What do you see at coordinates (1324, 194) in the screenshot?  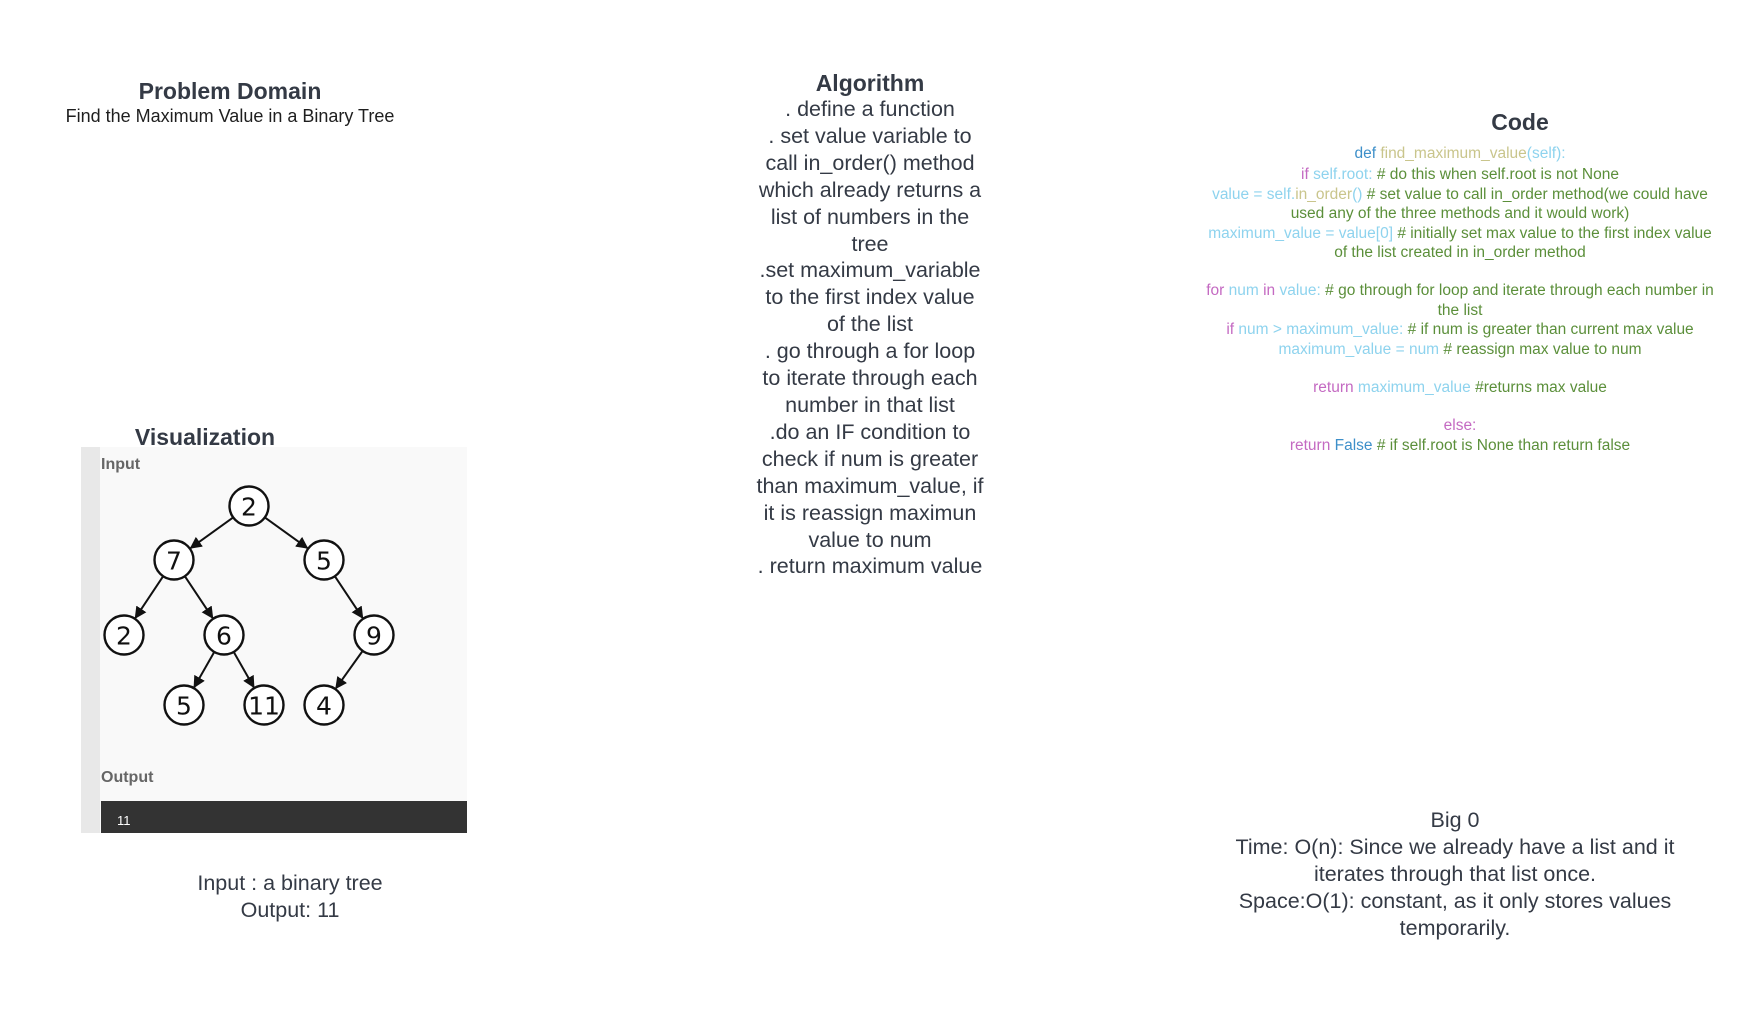 I see `code-token: in_order` at bounding box center [1324, 194].